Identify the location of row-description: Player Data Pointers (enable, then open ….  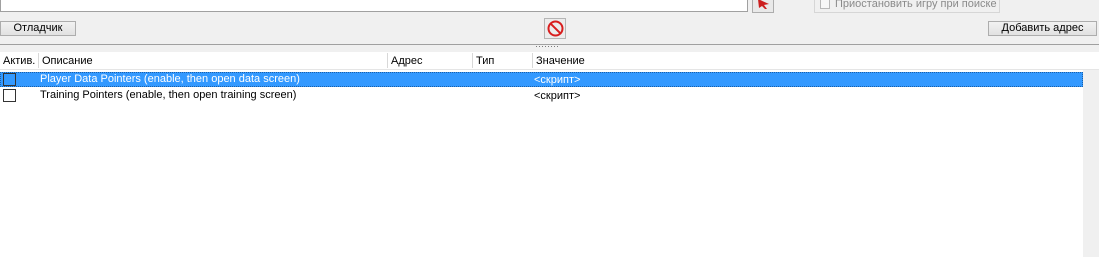
(170, 79).